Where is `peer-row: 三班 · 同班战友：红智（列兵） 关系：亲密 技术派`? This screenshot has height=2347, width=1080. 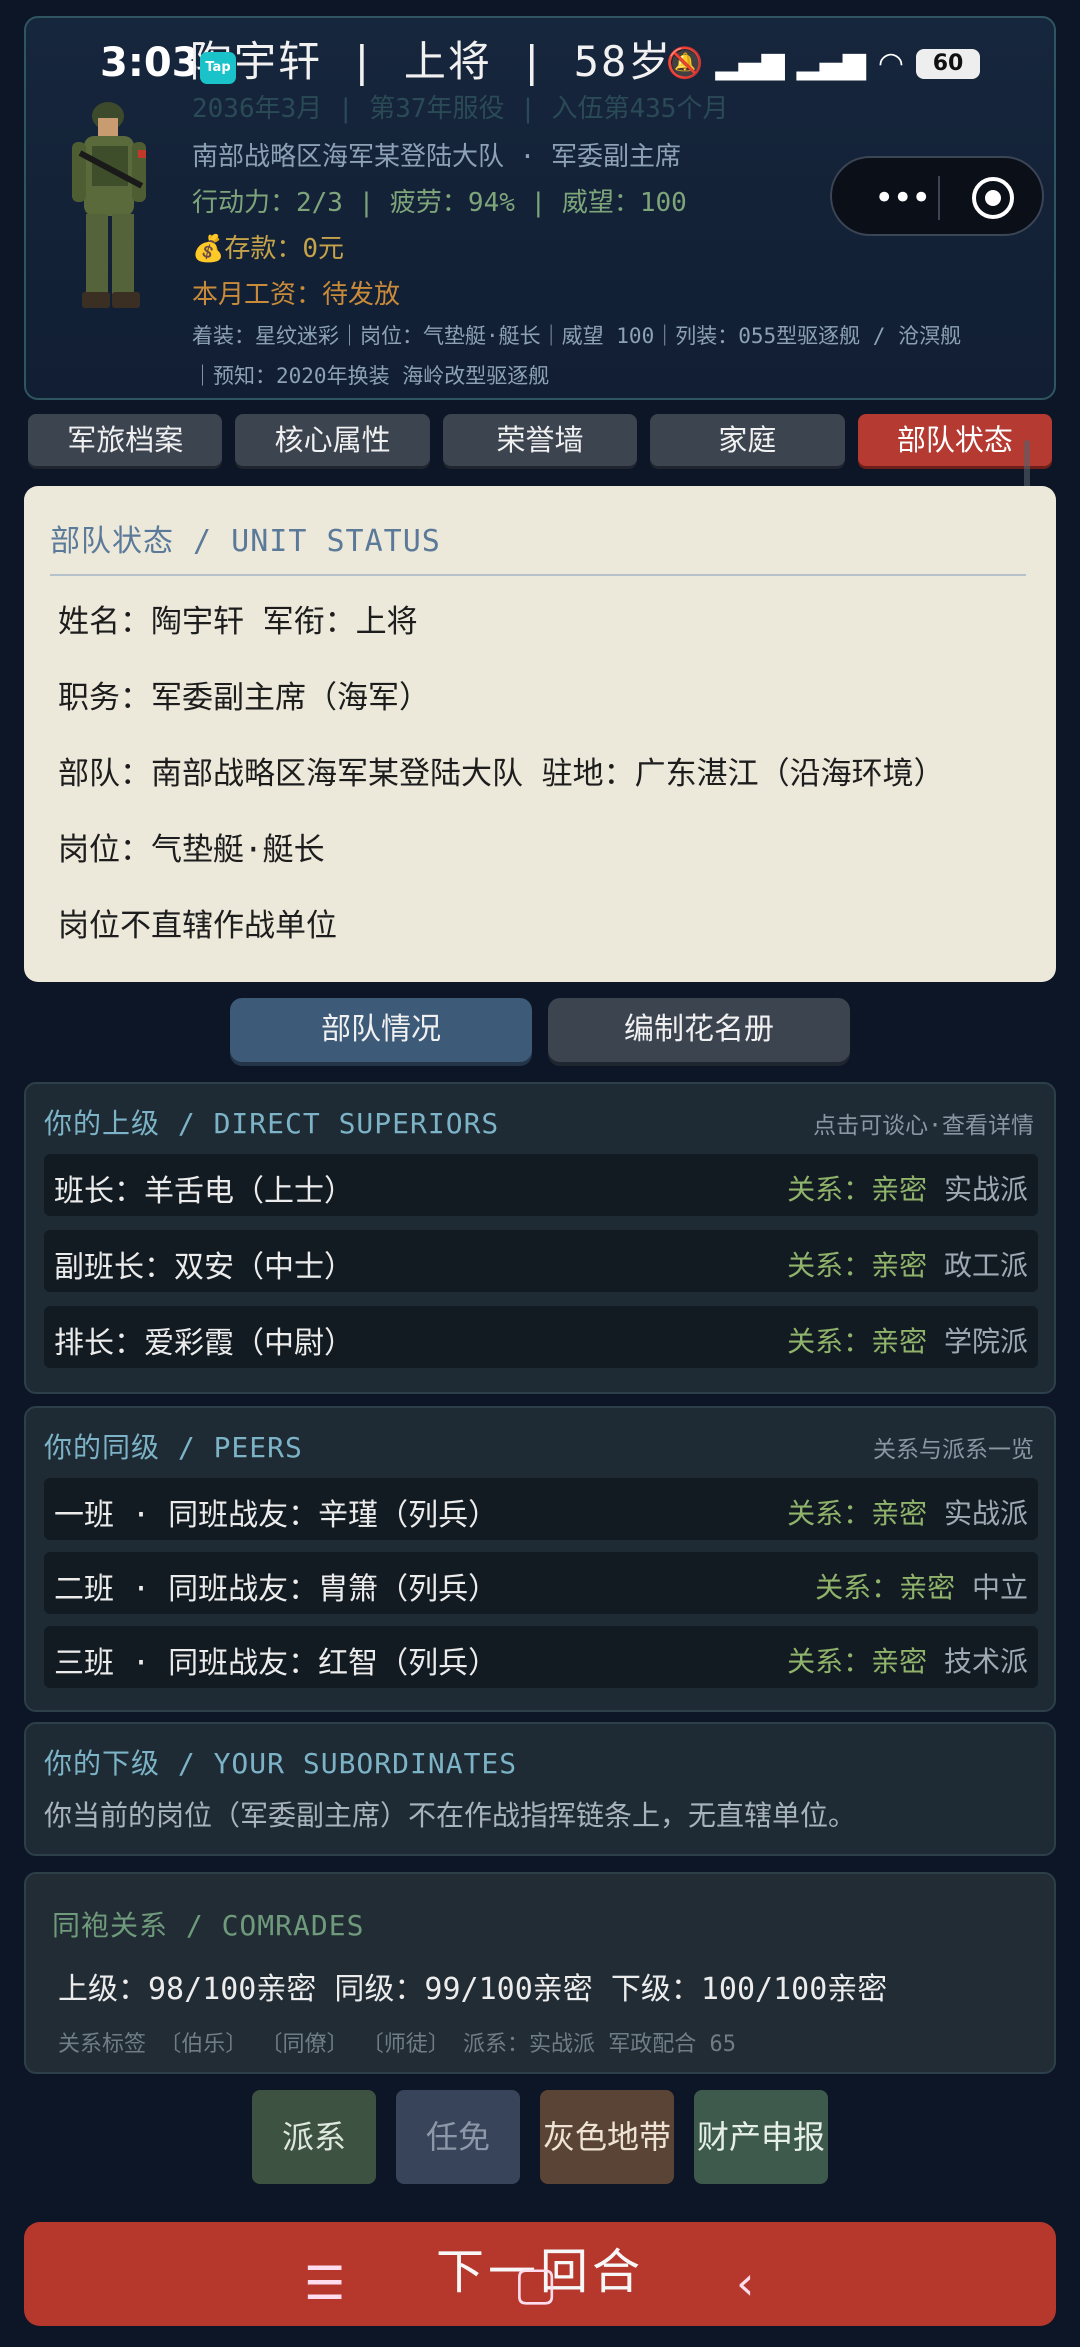
peer-row: 三班 · 同班战友：红智（列兵） 关系：亲密 技术派 is located at coordinates (541, 1657).